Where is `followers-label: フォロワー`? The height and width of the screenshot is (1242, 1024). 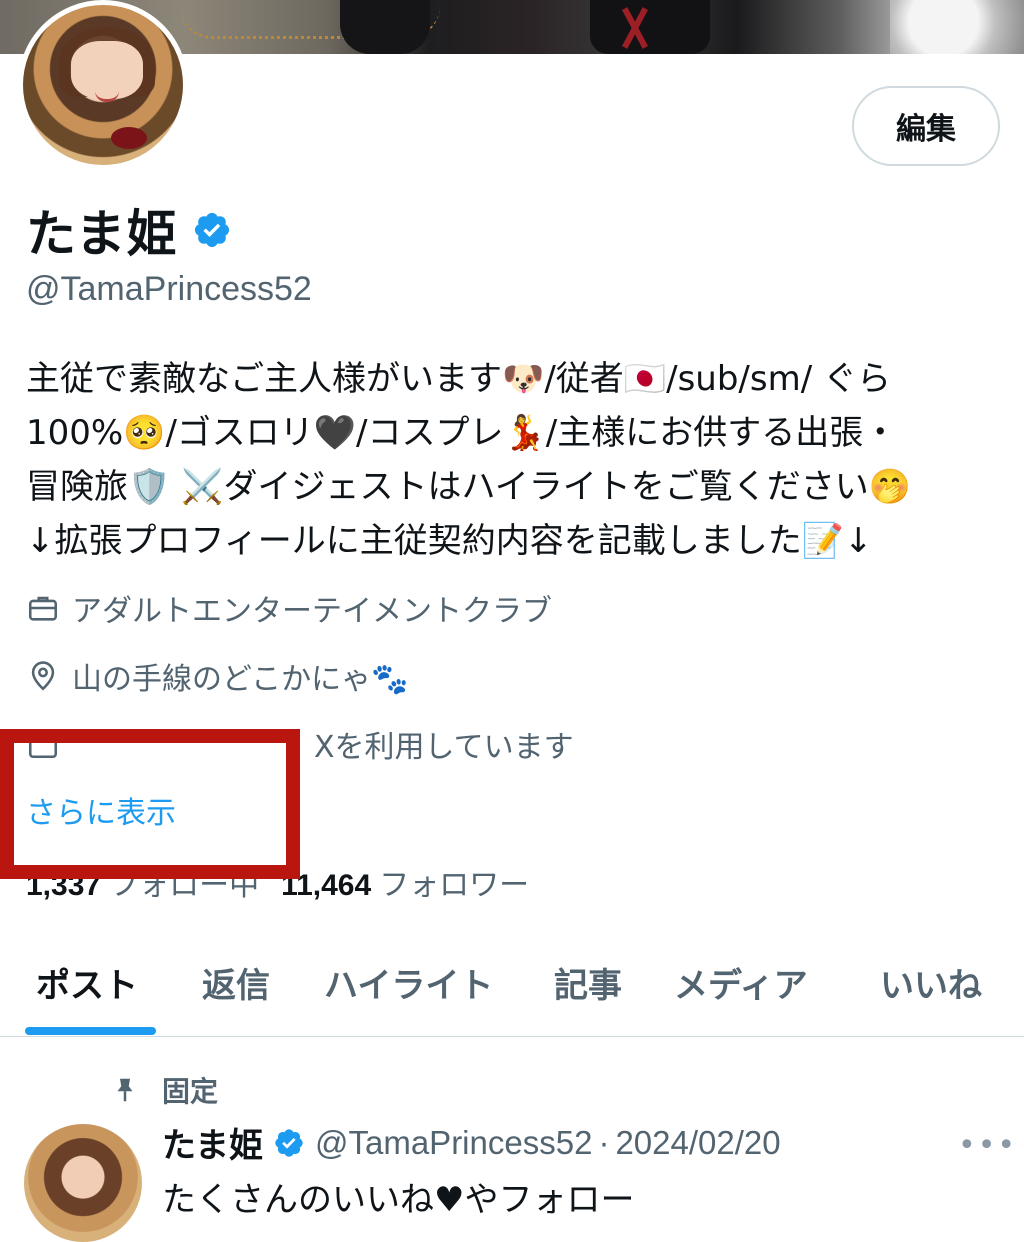 followers-label: フォロワー is located at coordinates (454, 885).